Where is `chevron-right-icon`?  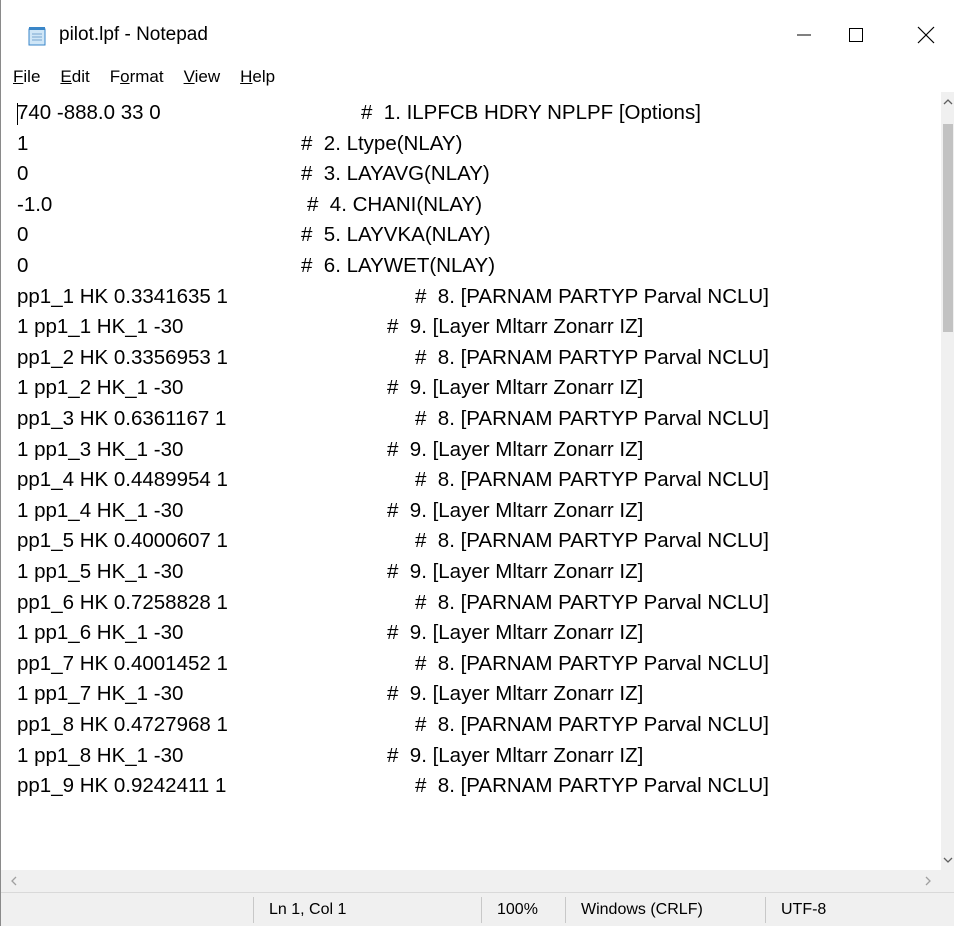
chevron-right-icon is located at coordinates (928, 881).